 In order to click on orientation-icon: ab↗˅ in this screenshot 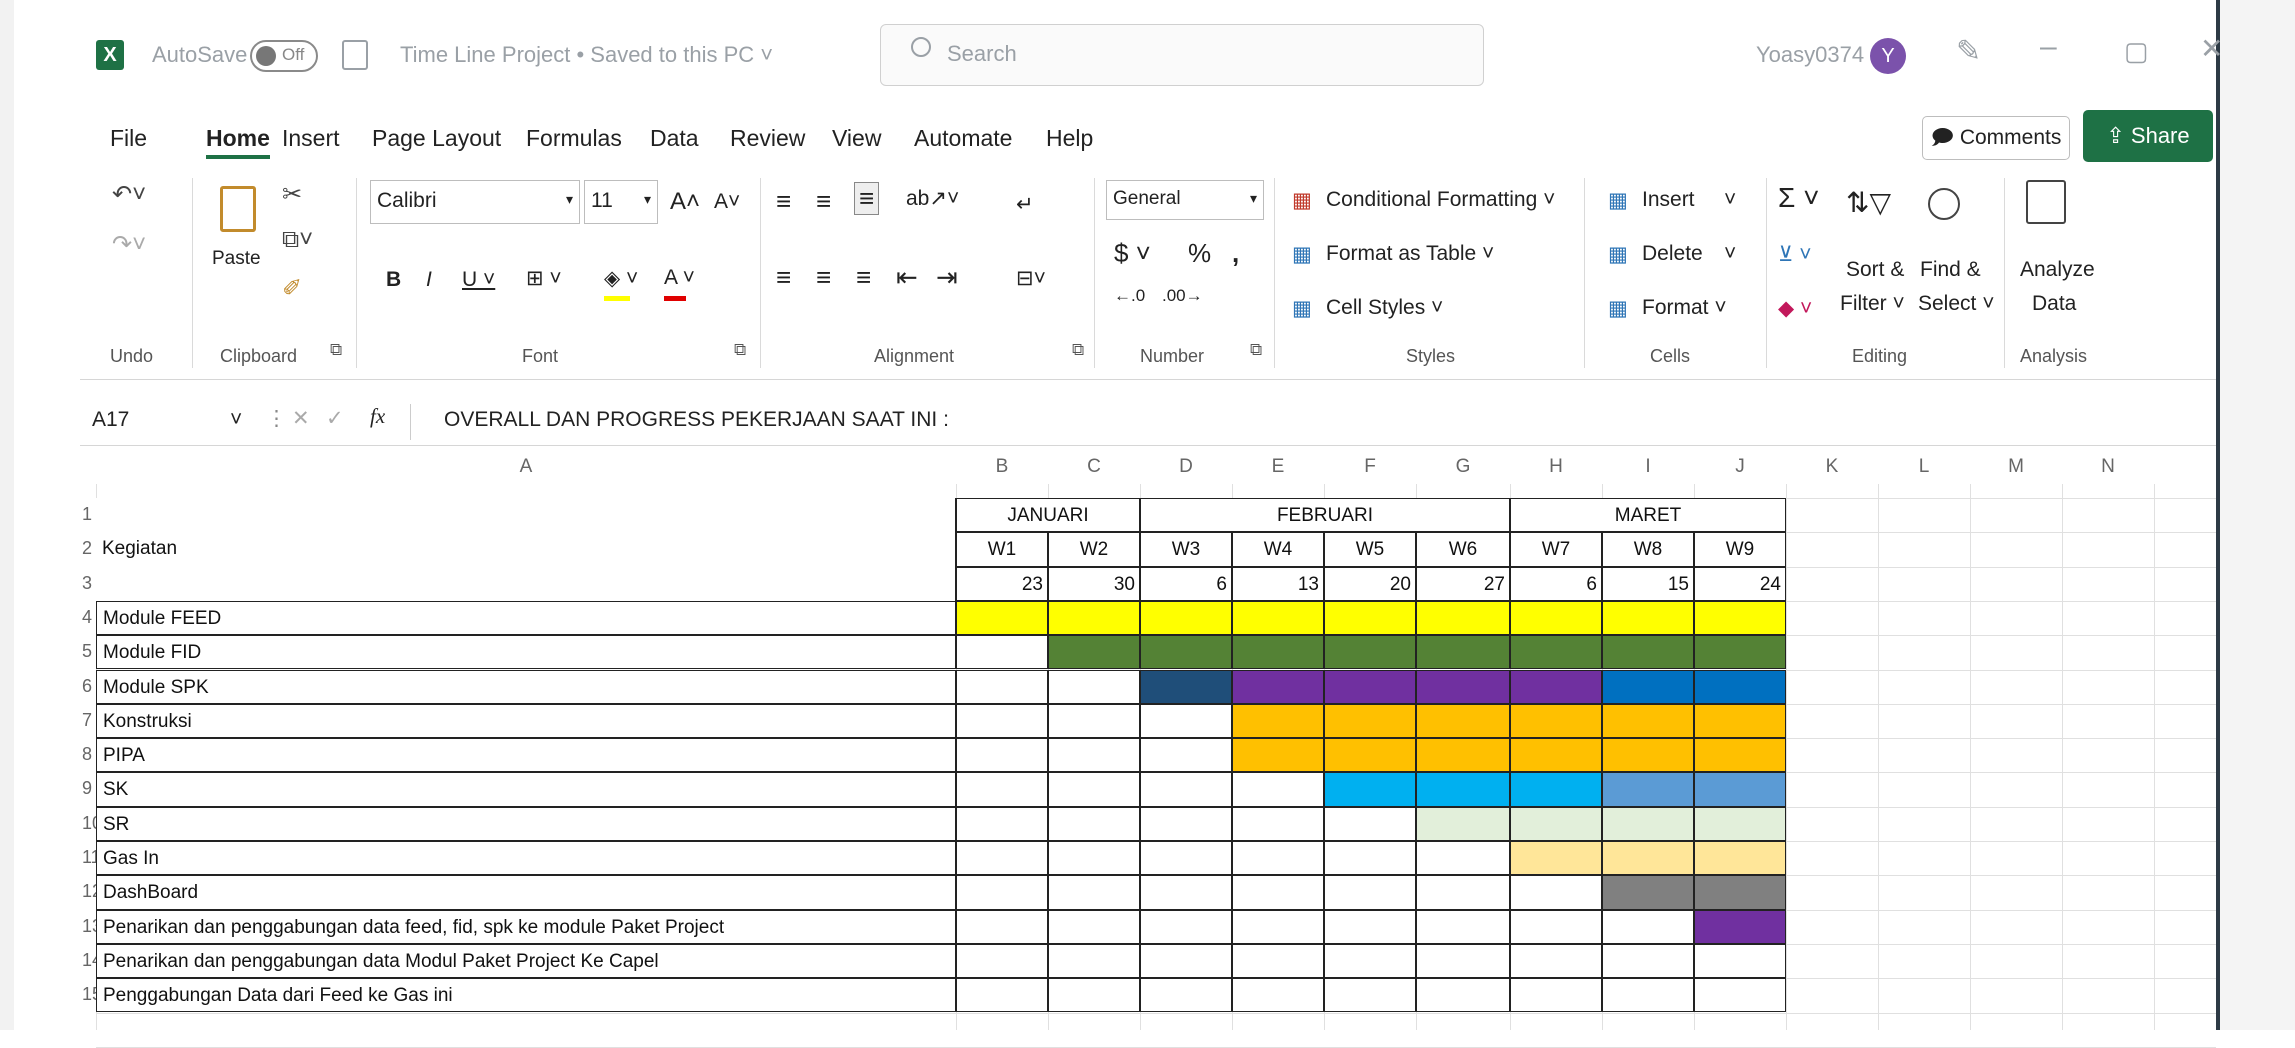, I will do `click(932, 198)`.